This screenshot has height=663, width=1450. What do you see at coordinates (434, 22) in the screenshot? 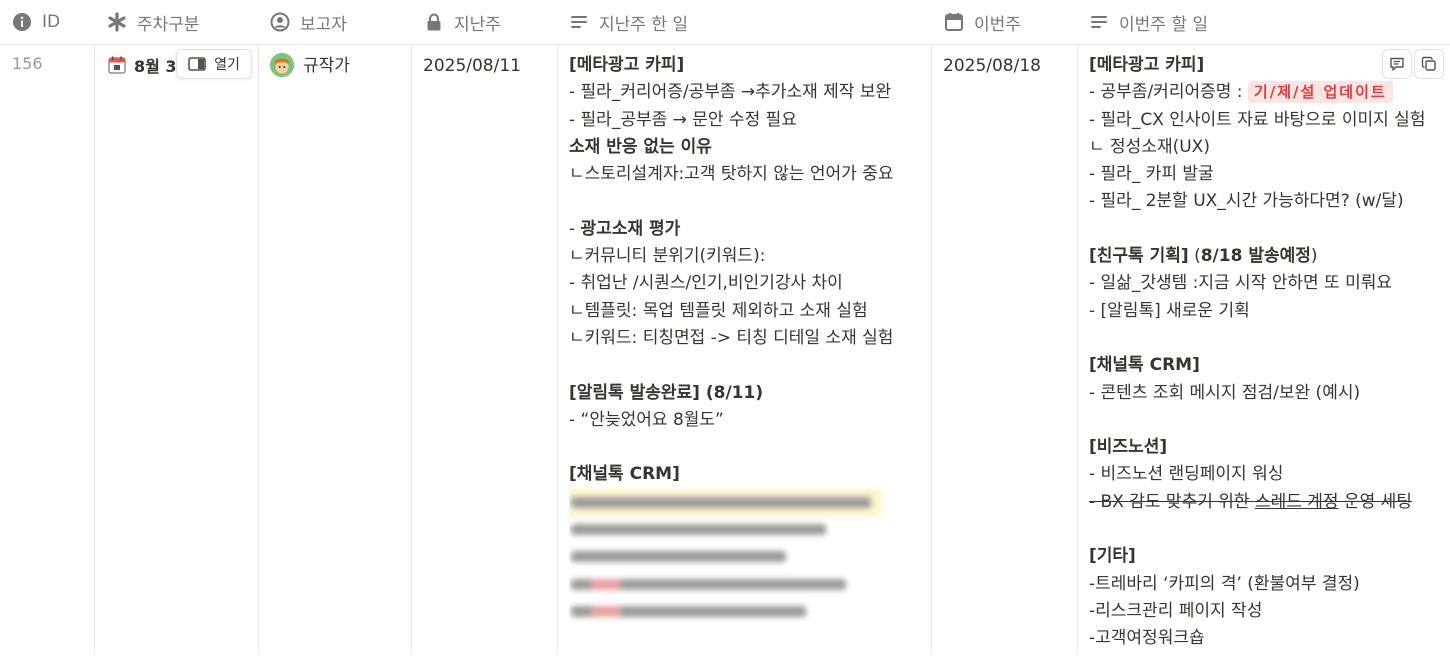
I see `lock-icon` at bounding box center [434, 22].